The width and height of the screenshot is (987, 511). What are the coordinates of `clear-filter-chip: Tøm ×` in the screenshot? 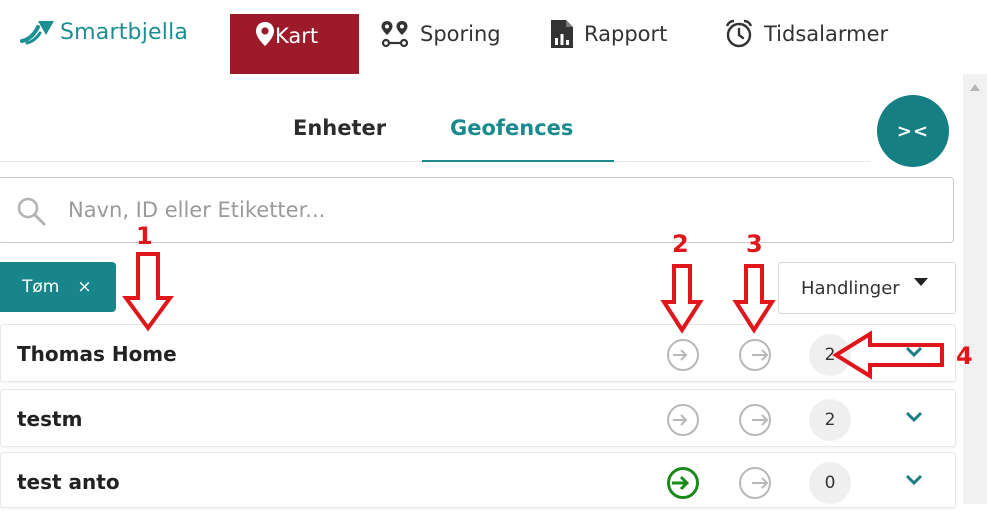 It's located at (58, 287).